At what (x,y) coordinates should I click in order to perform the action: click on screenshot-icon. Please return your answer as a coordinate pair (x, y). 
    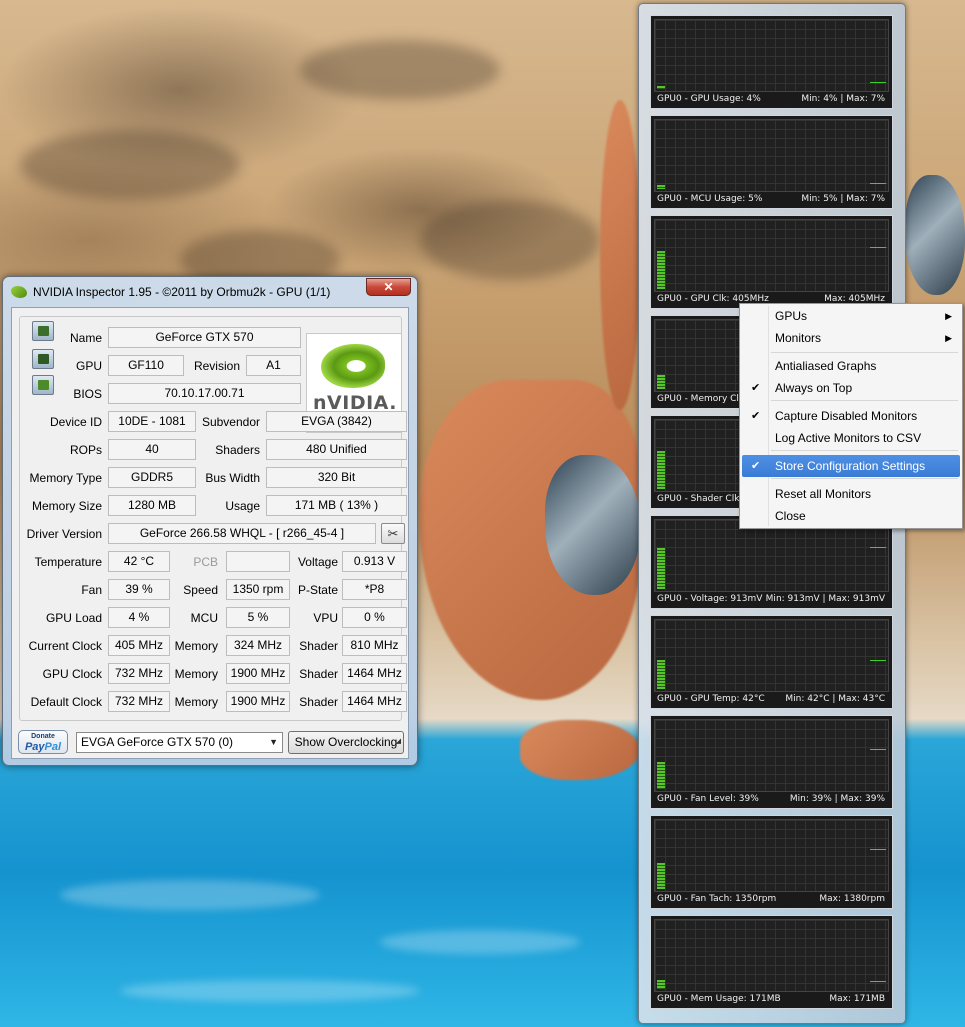
    Looking at the image, I should click on (43, 331).